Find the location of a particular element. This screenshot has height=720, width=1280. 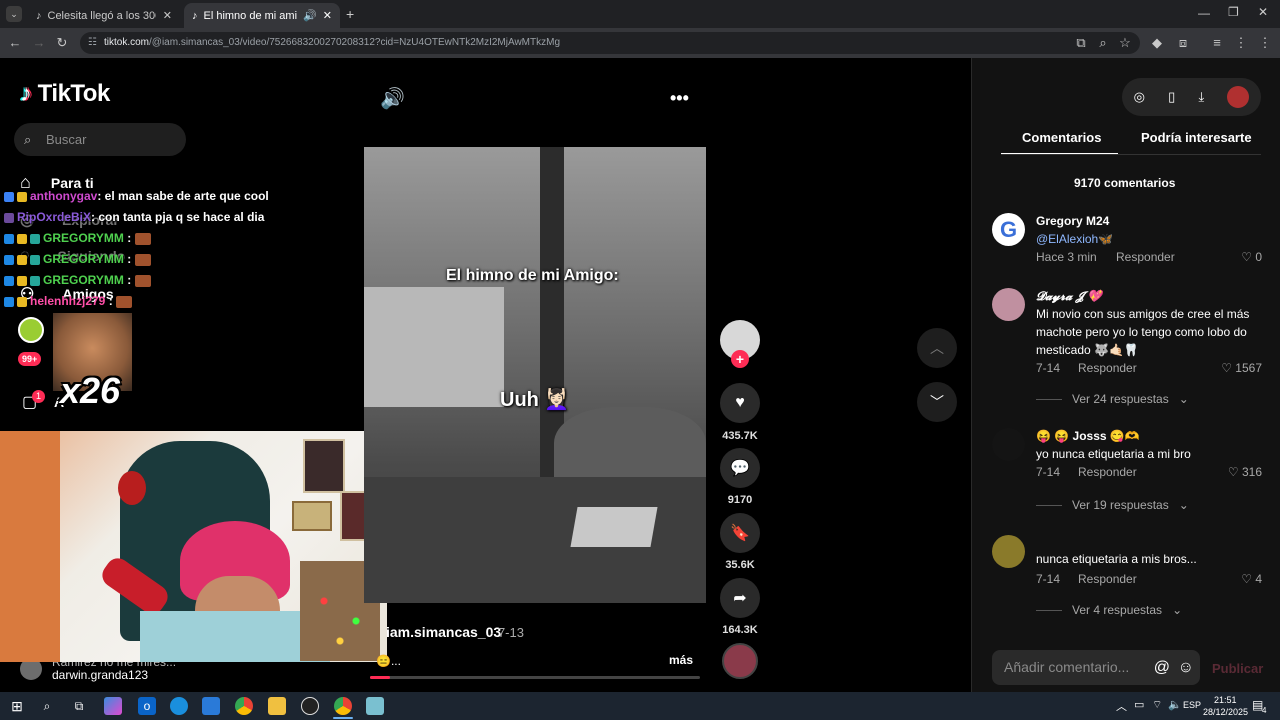

close-window-icon: ✕ is located at coordinates (1263, 12).